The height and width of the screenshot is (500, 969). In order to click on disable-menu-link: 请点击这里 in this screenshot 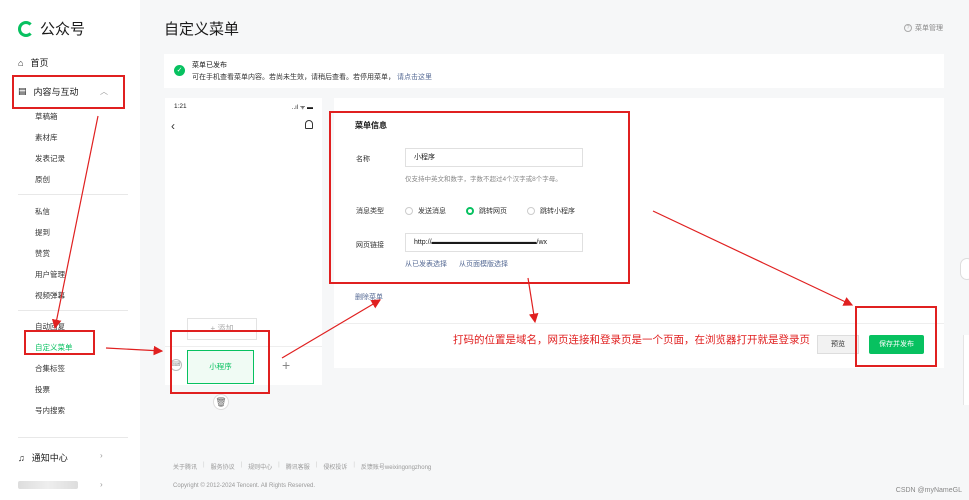, I will do `click(414, 77)`.